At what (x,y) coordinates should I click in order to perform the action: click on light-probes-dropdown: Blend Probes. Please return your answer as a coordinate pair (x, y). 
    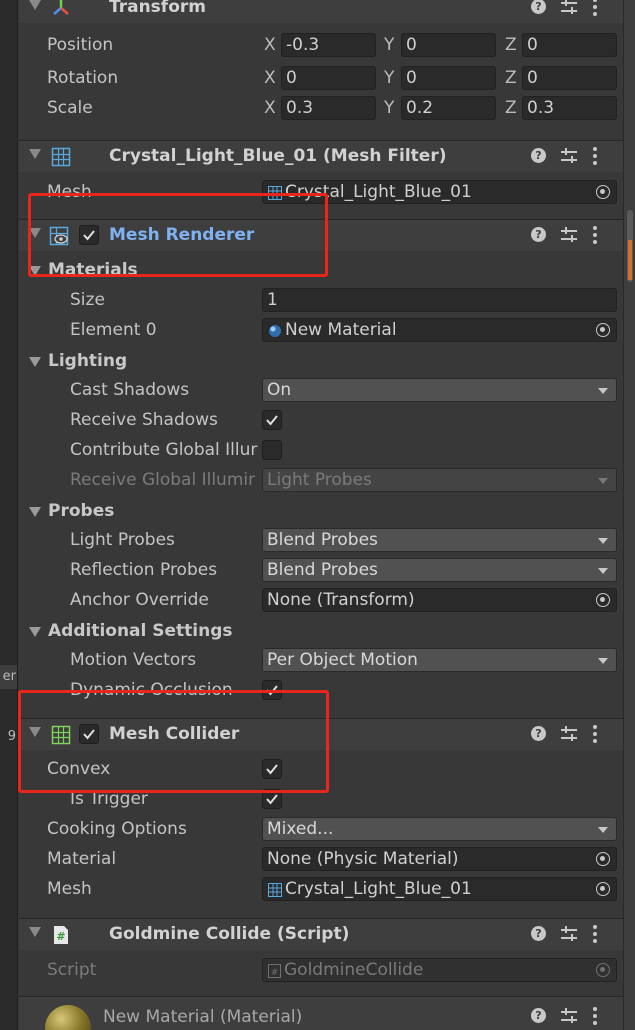
    Looking at the image, I should click on (439, 540).